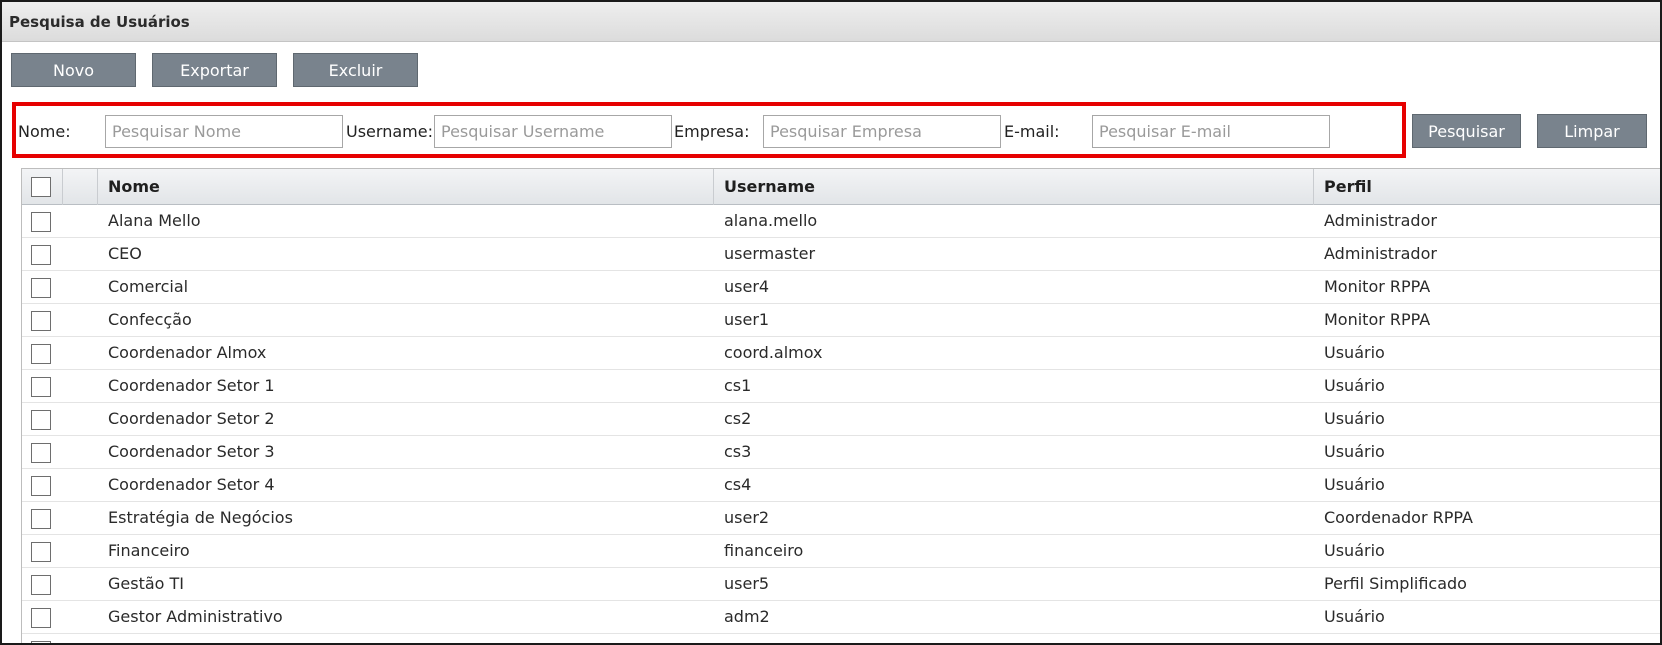 The width and height of the screenshot is (1662, 645). Describe the element at coordinates (99, 22) in the screenshot. I see `window-title: Pesquisa de Usuários` at that location.